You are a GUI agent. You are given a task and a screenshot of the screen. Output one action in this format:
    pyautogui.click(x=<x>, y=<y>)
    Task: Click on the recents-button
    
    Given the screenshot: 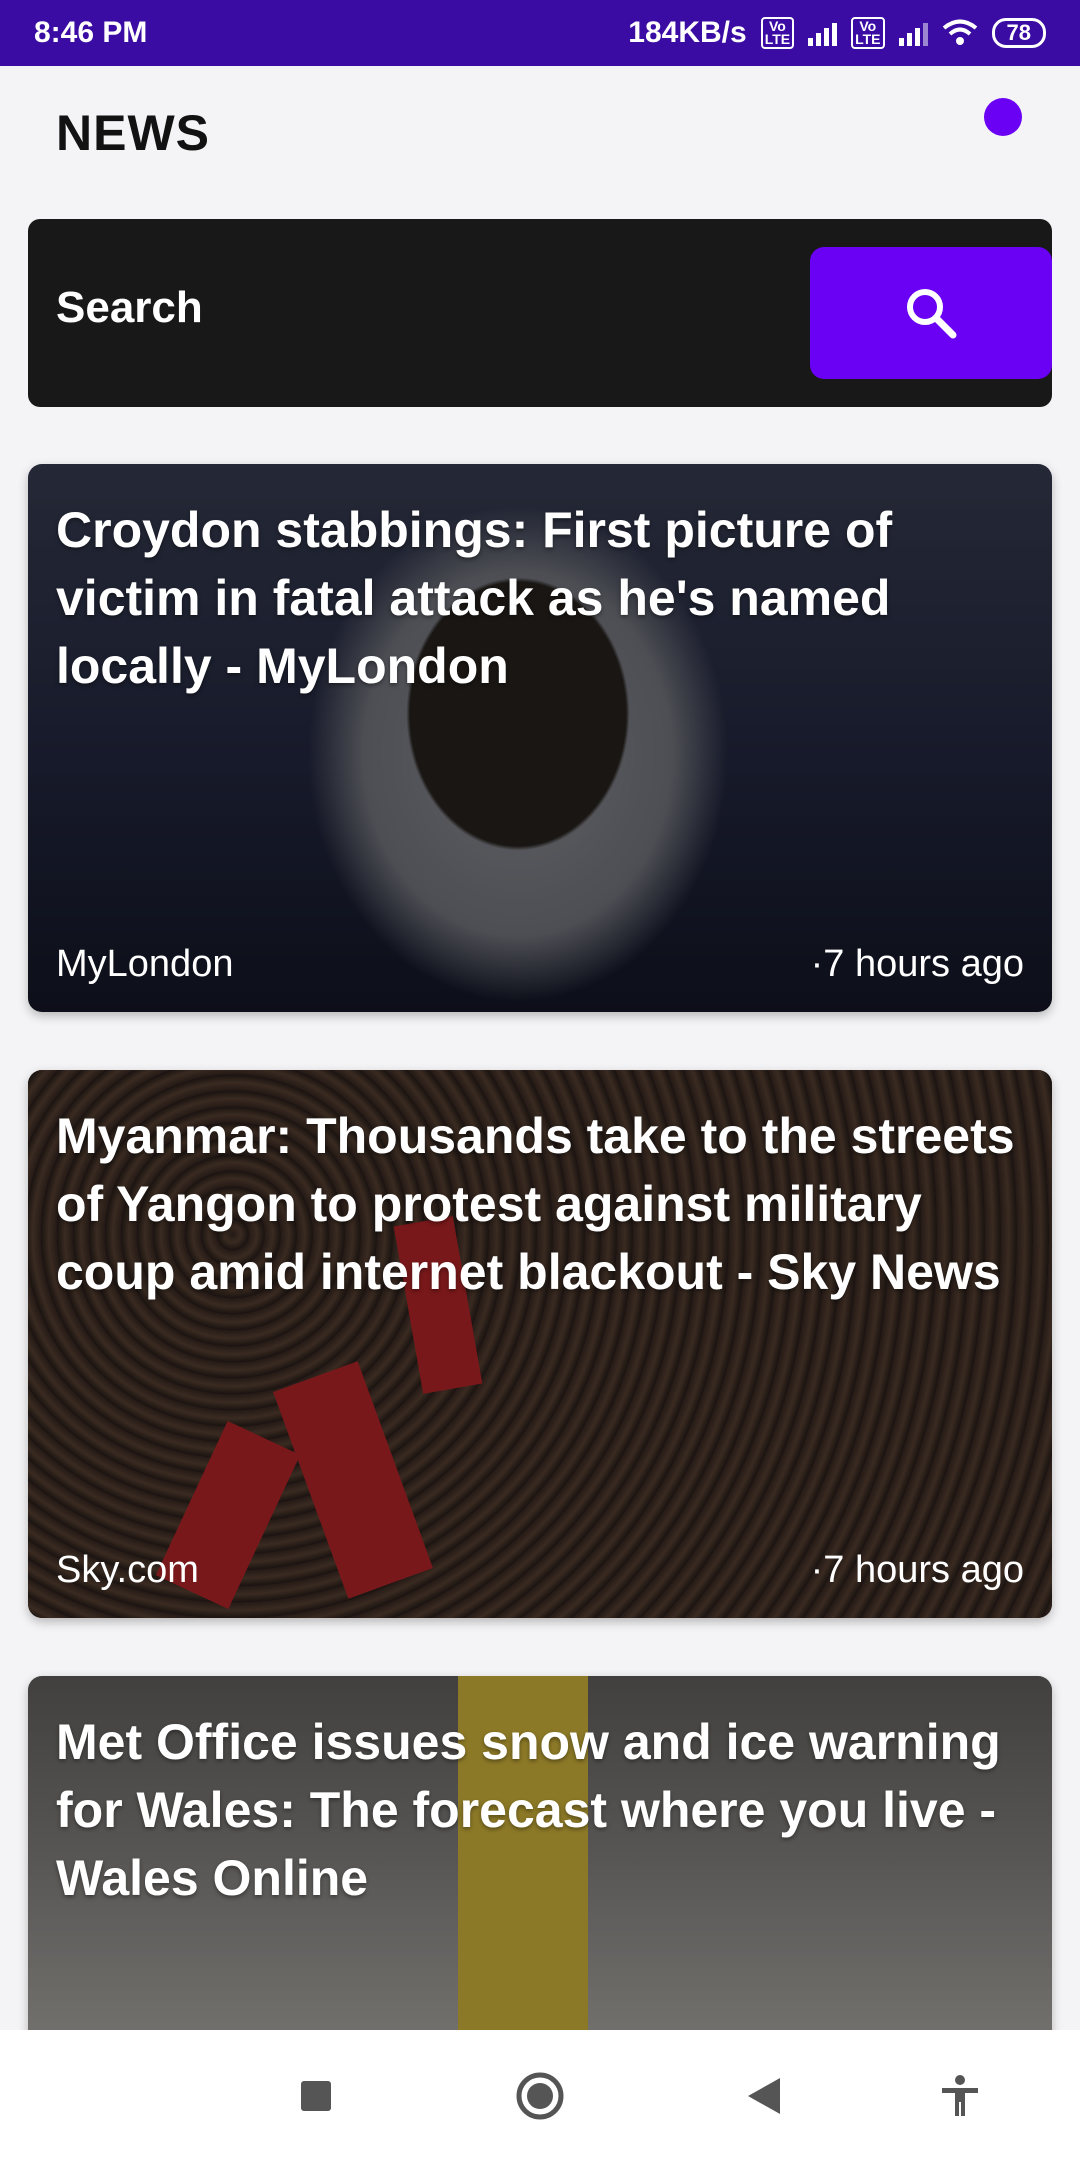 What is the action you would take?
    pyautogui.click(x=316, y=2096)
    